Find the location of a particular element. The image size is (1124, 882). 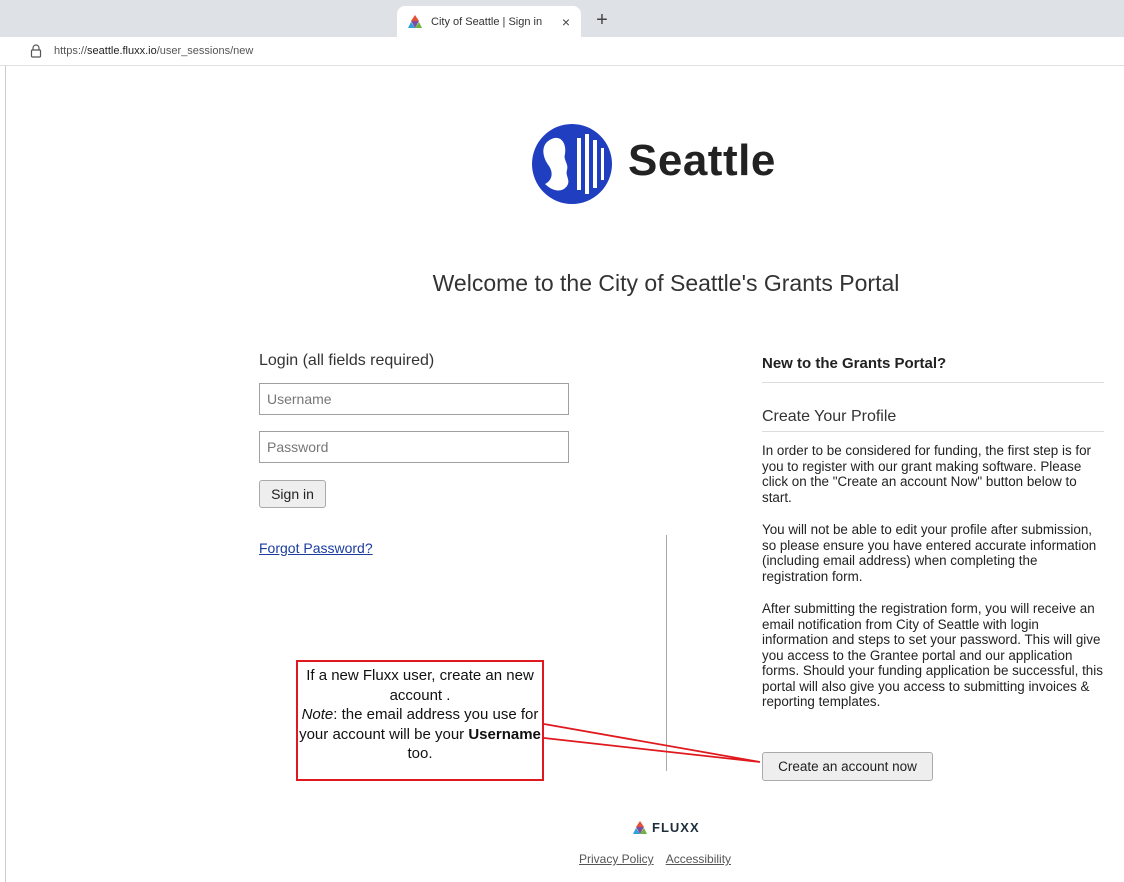

callout-note-label: Note is located at coordinates (317, 714).